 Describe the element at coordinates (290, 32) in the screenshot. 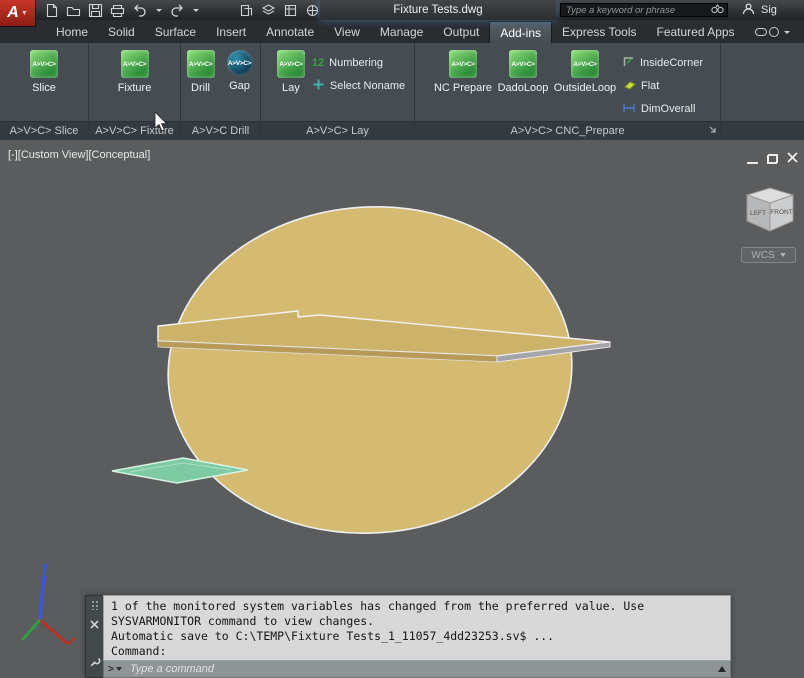

I see `tab-annotate: Annotate` at that location.